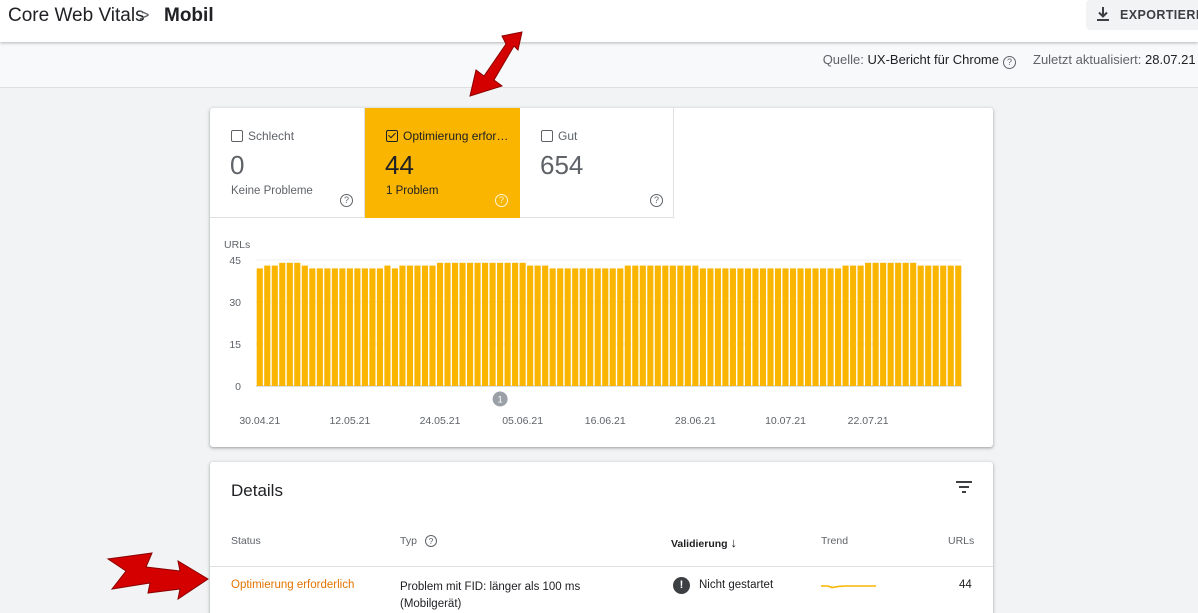 The image size is (1198, 613). What do you see at coordinates (605, 421) in the screenshot?
I see `x-tick-label: 16.06.21` at bounding box center [605, 421].